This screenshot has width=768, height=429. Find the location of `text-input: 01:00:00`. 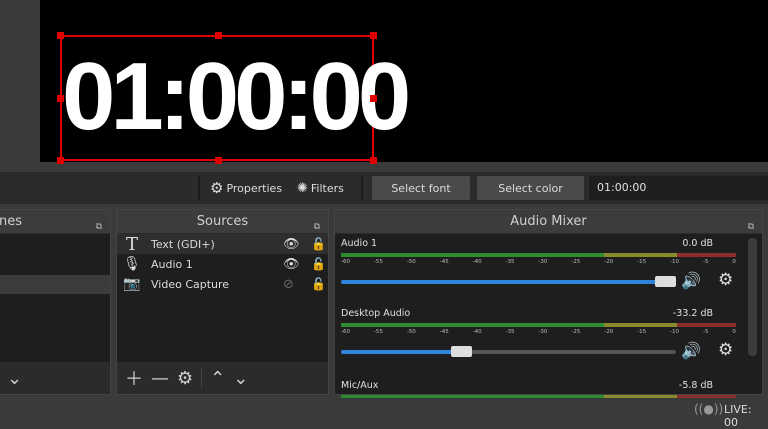

text-input: 01:00:00 is located at coordinates (678, 188).